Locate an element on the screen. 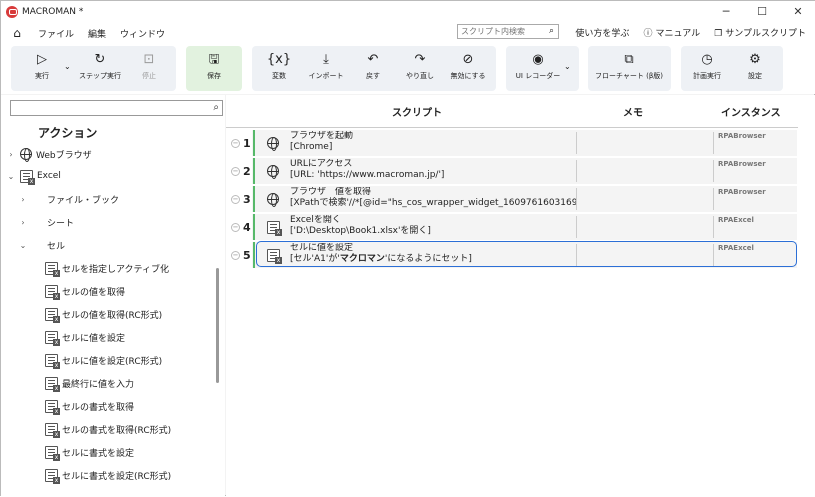  tree-item-label: セルに値を設定(RC形式) is located at coordinates (112, 361).